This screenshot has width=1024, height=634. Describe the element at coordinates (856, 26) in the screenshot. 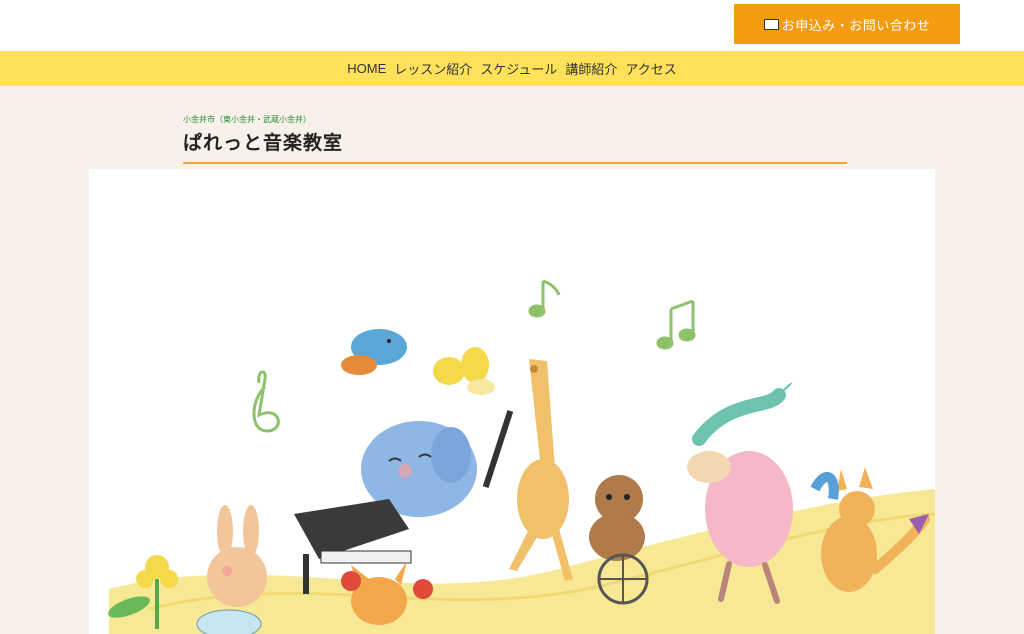

I see `contact-button-label: お申込み・お問い合わせ` at that location.